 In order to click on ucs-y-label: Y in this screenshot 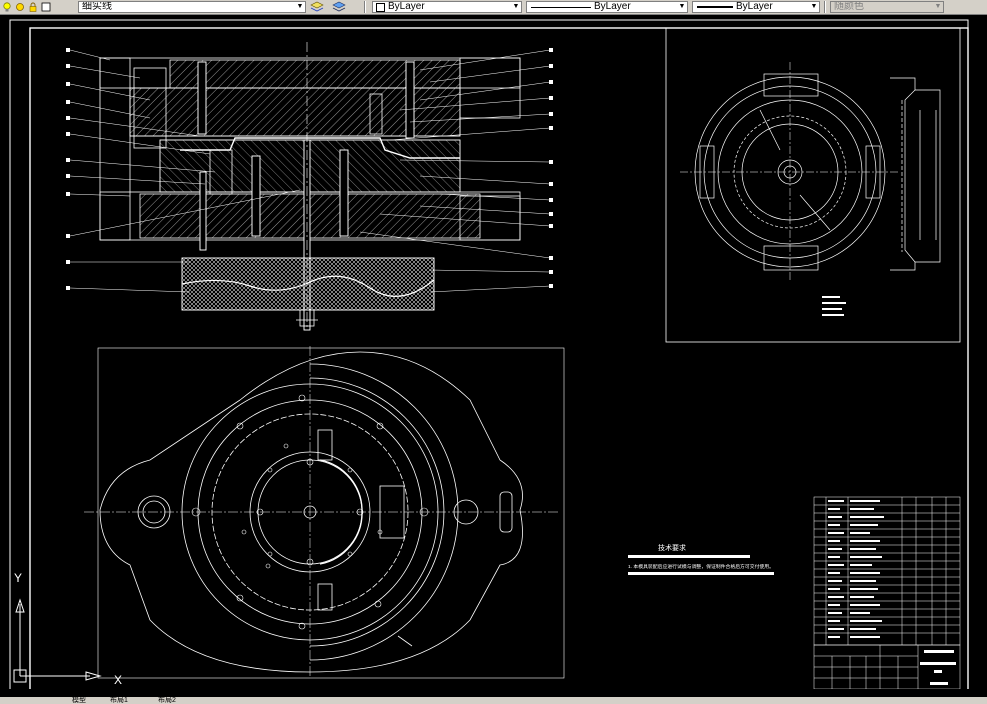, I will do `click(18, 578)`.